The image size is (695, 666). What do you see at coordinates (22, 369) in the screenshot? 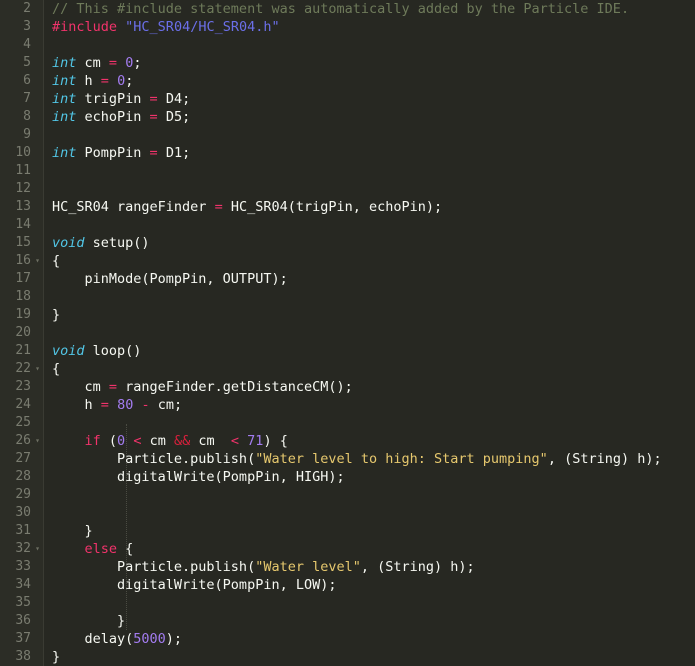
I see `line-number-22: 22 ▾` at bounding box center [22, 369].